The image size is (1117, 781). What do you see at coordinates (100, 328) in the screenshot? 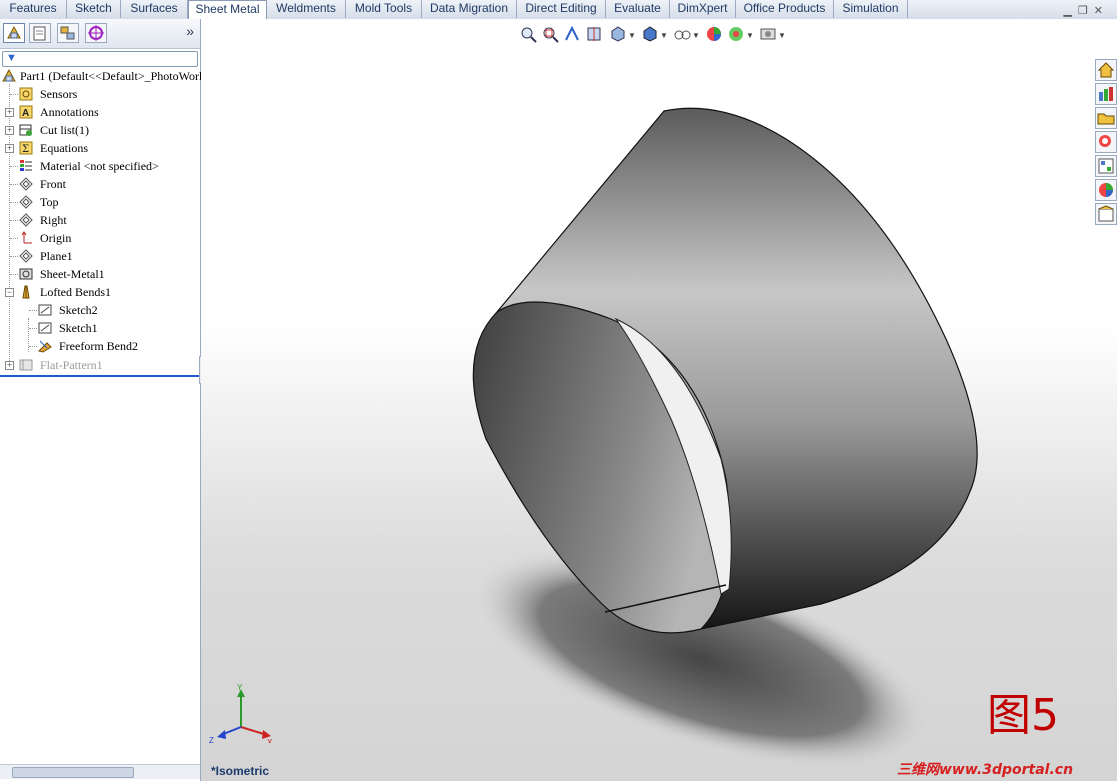
I see `tree-item-sketch1: Sketch1` at bounding box center [100, 328].